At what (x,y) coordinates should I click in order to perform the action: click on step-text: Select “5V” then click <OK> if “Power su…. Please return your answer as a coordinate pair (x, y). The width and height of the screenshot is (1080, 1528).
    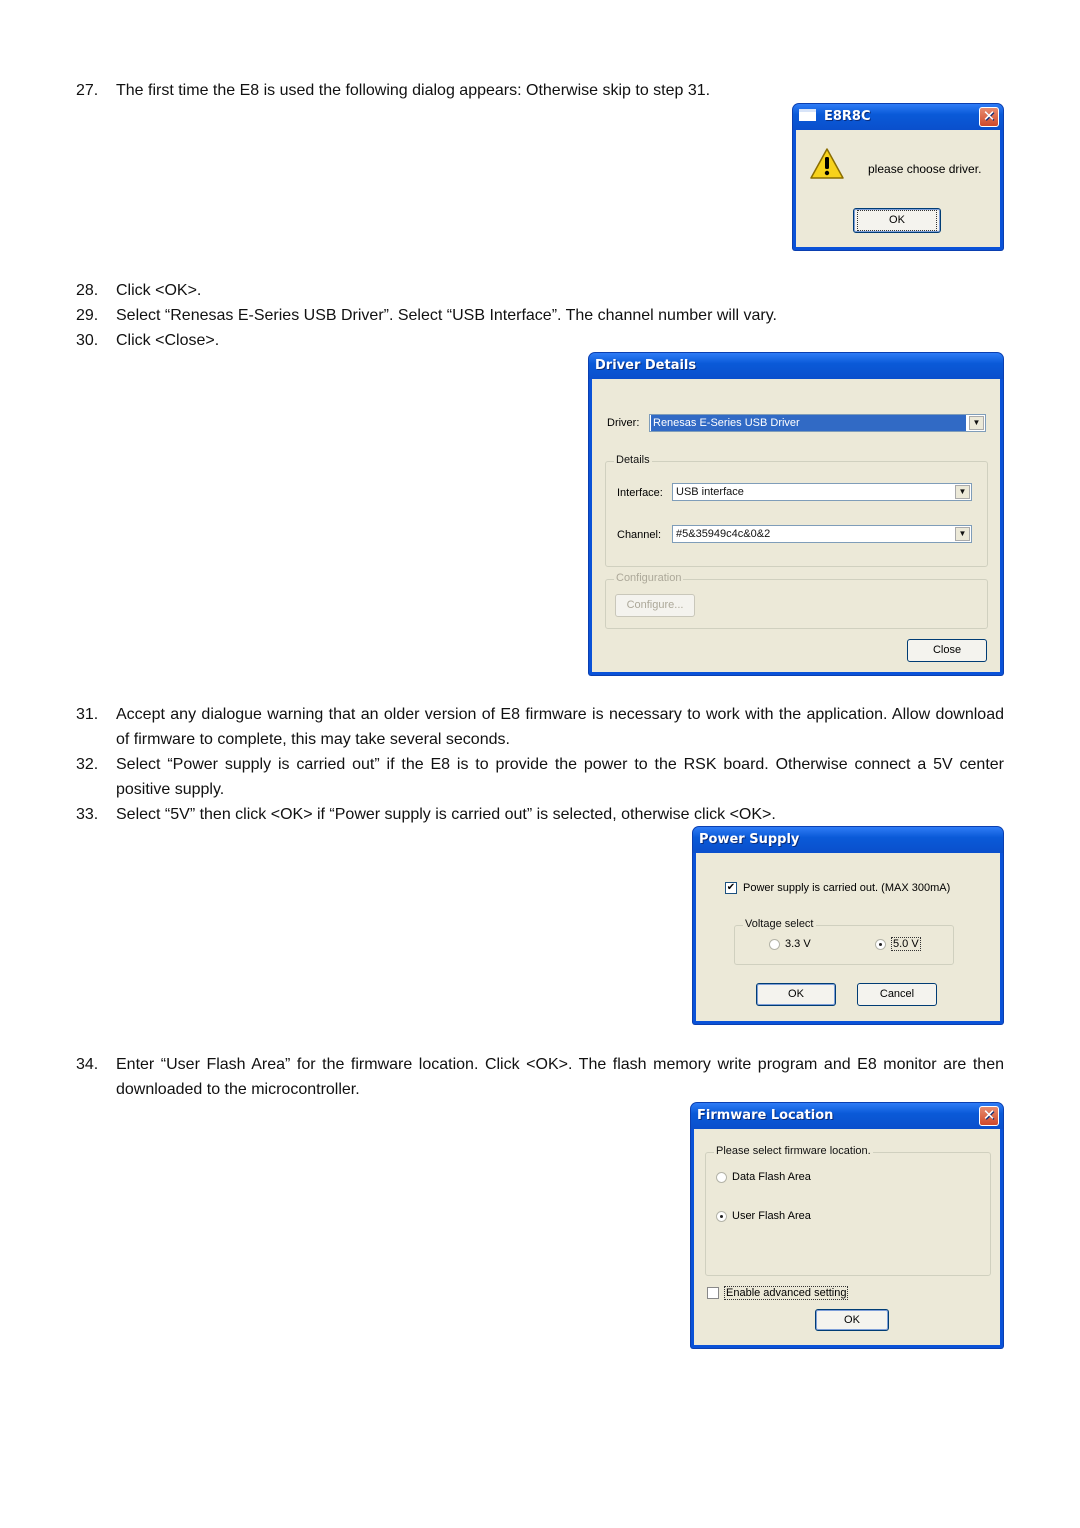
    Looking at the image, I should click on (446, 814).